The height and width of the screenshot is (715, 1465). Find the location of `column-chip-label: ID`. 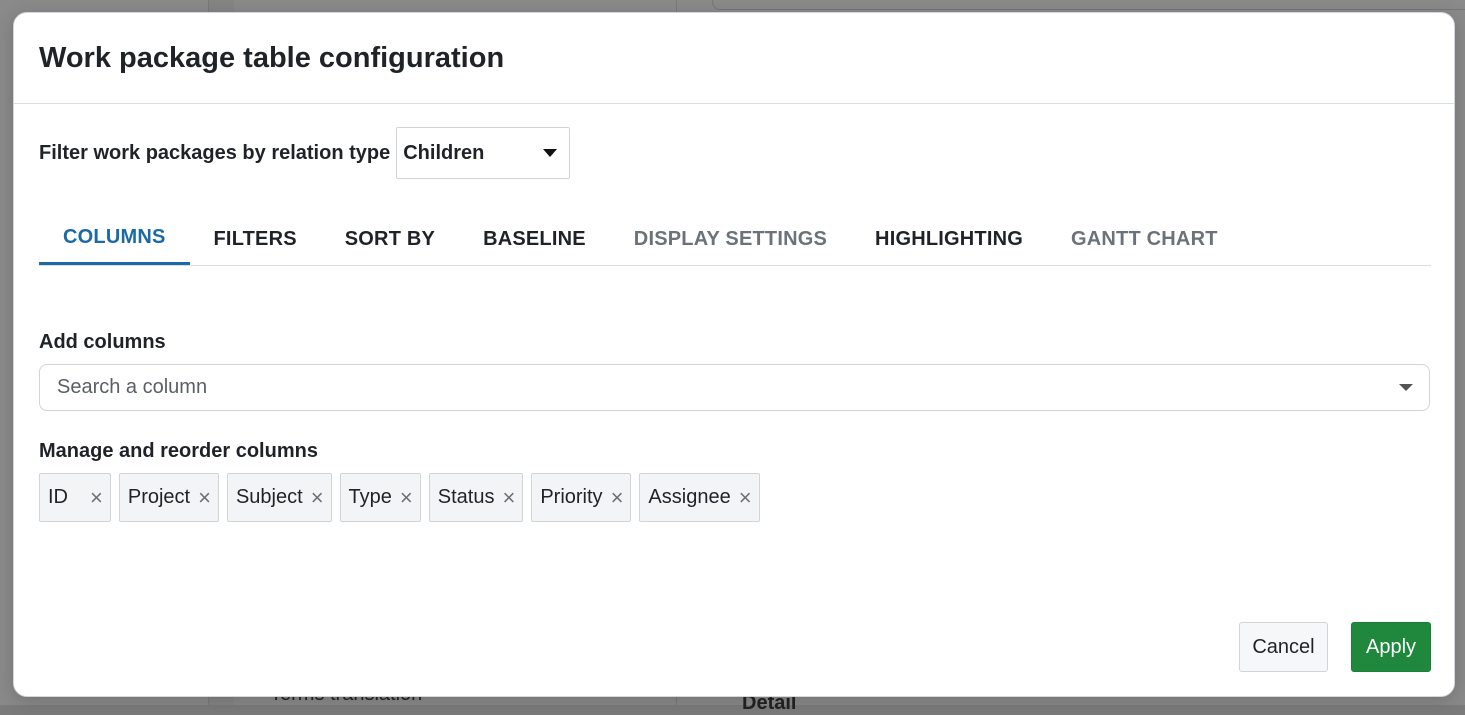

column-chip-label: ID is located at coordinates (58, 497).